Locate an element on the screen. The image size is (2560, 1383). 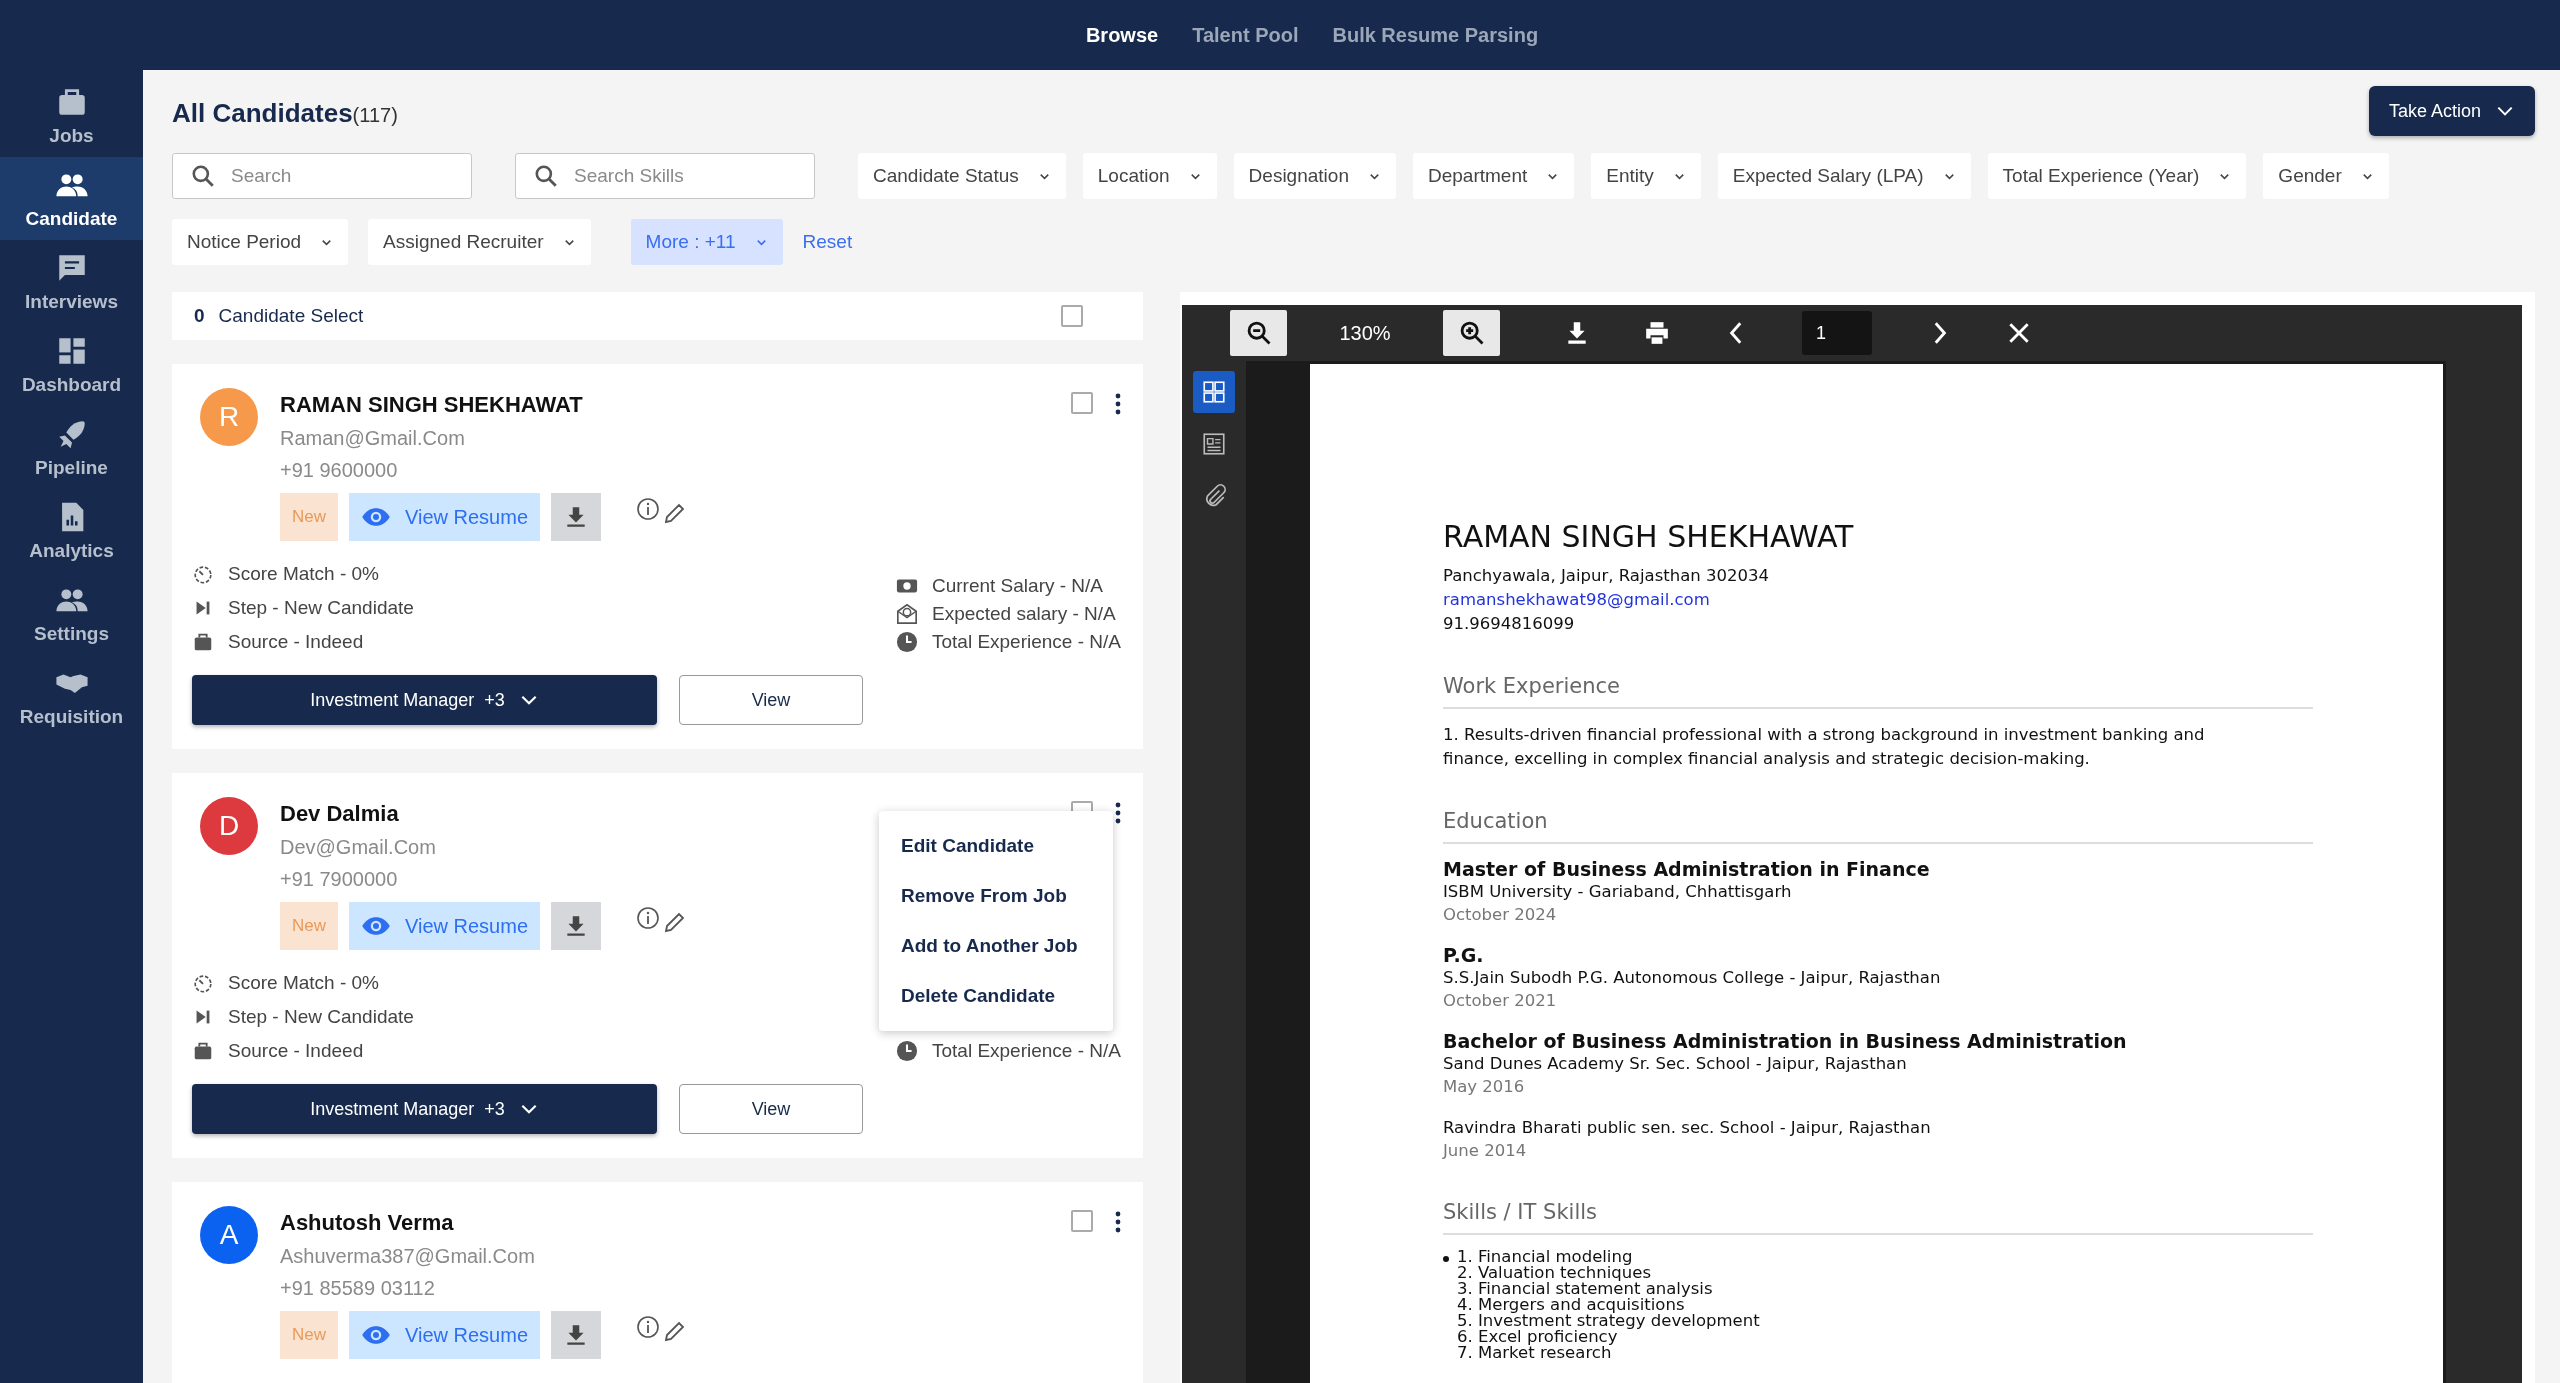
stat-text: Step - New Candidate is located at coordinates (321, 1017).